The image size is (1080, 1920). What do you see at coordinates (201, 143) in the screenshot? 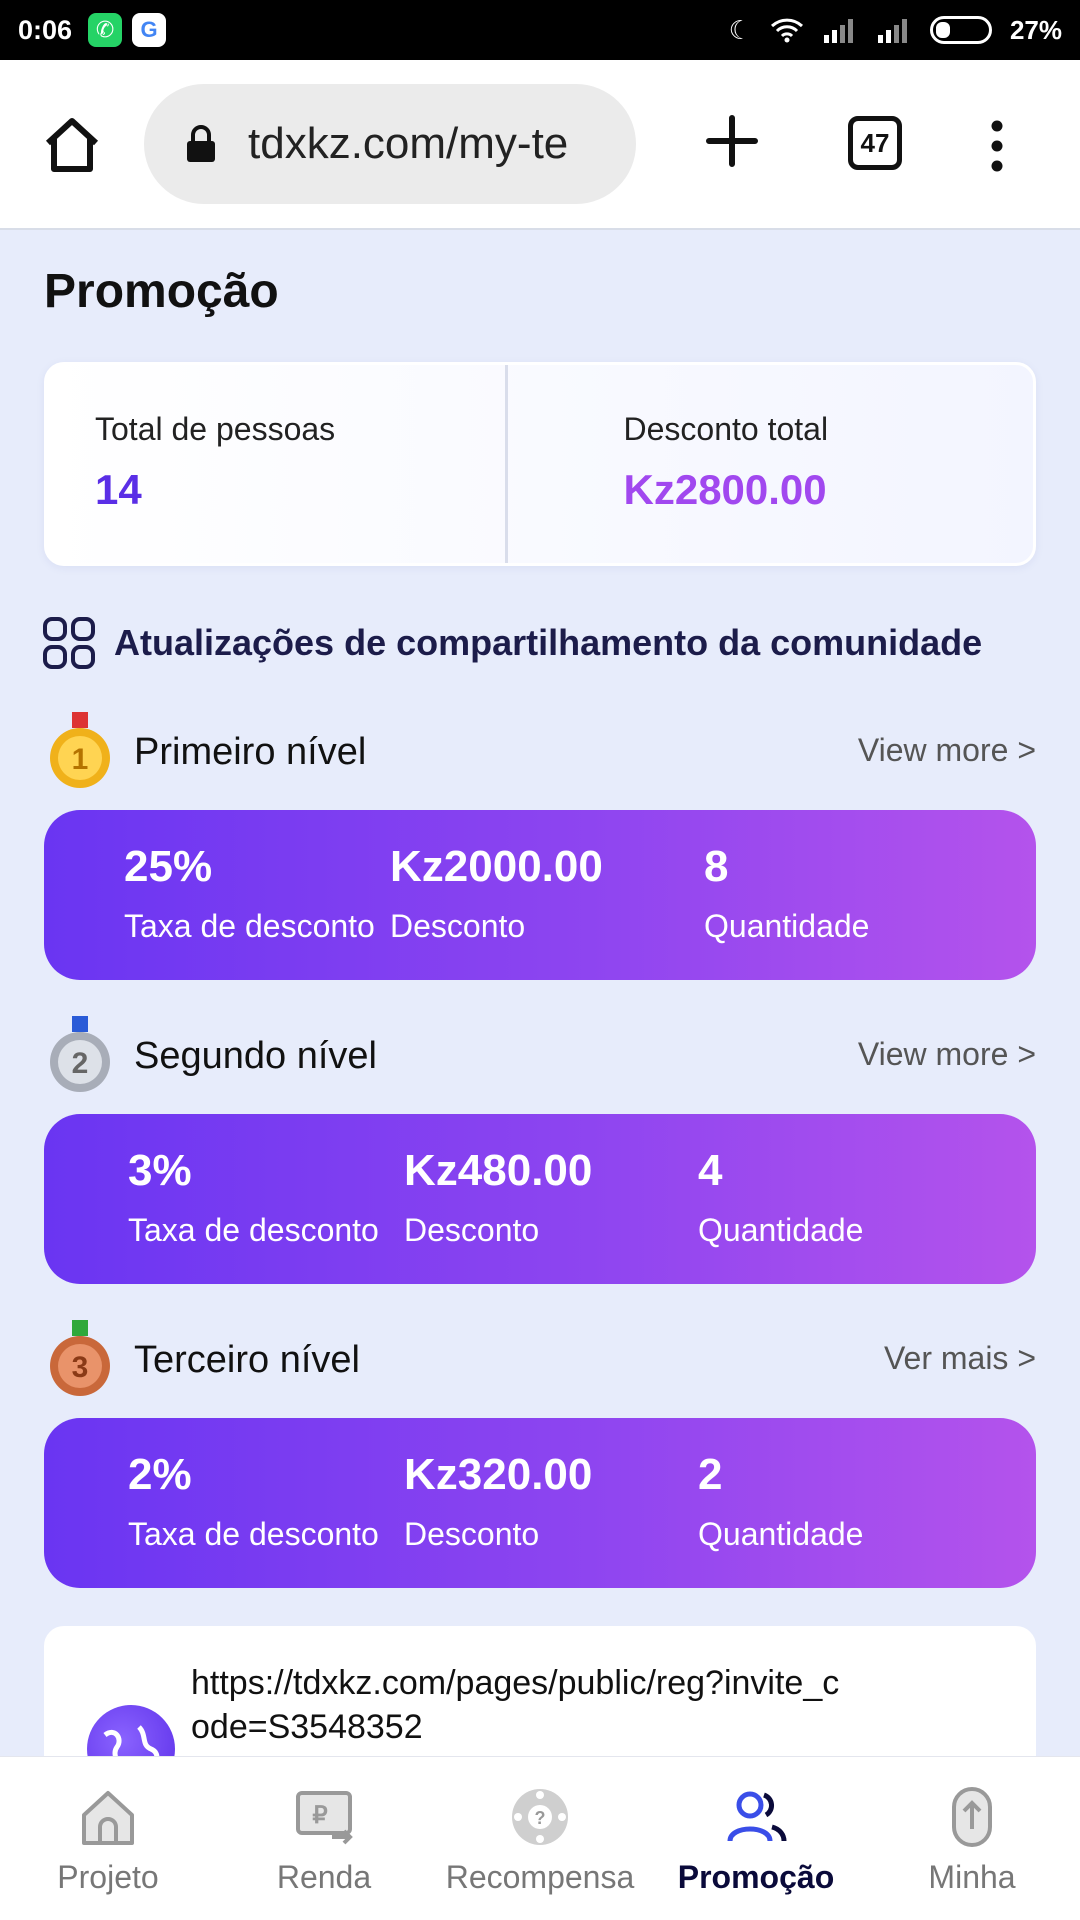
I see `lock-icon` at bounding box center [201, 143].